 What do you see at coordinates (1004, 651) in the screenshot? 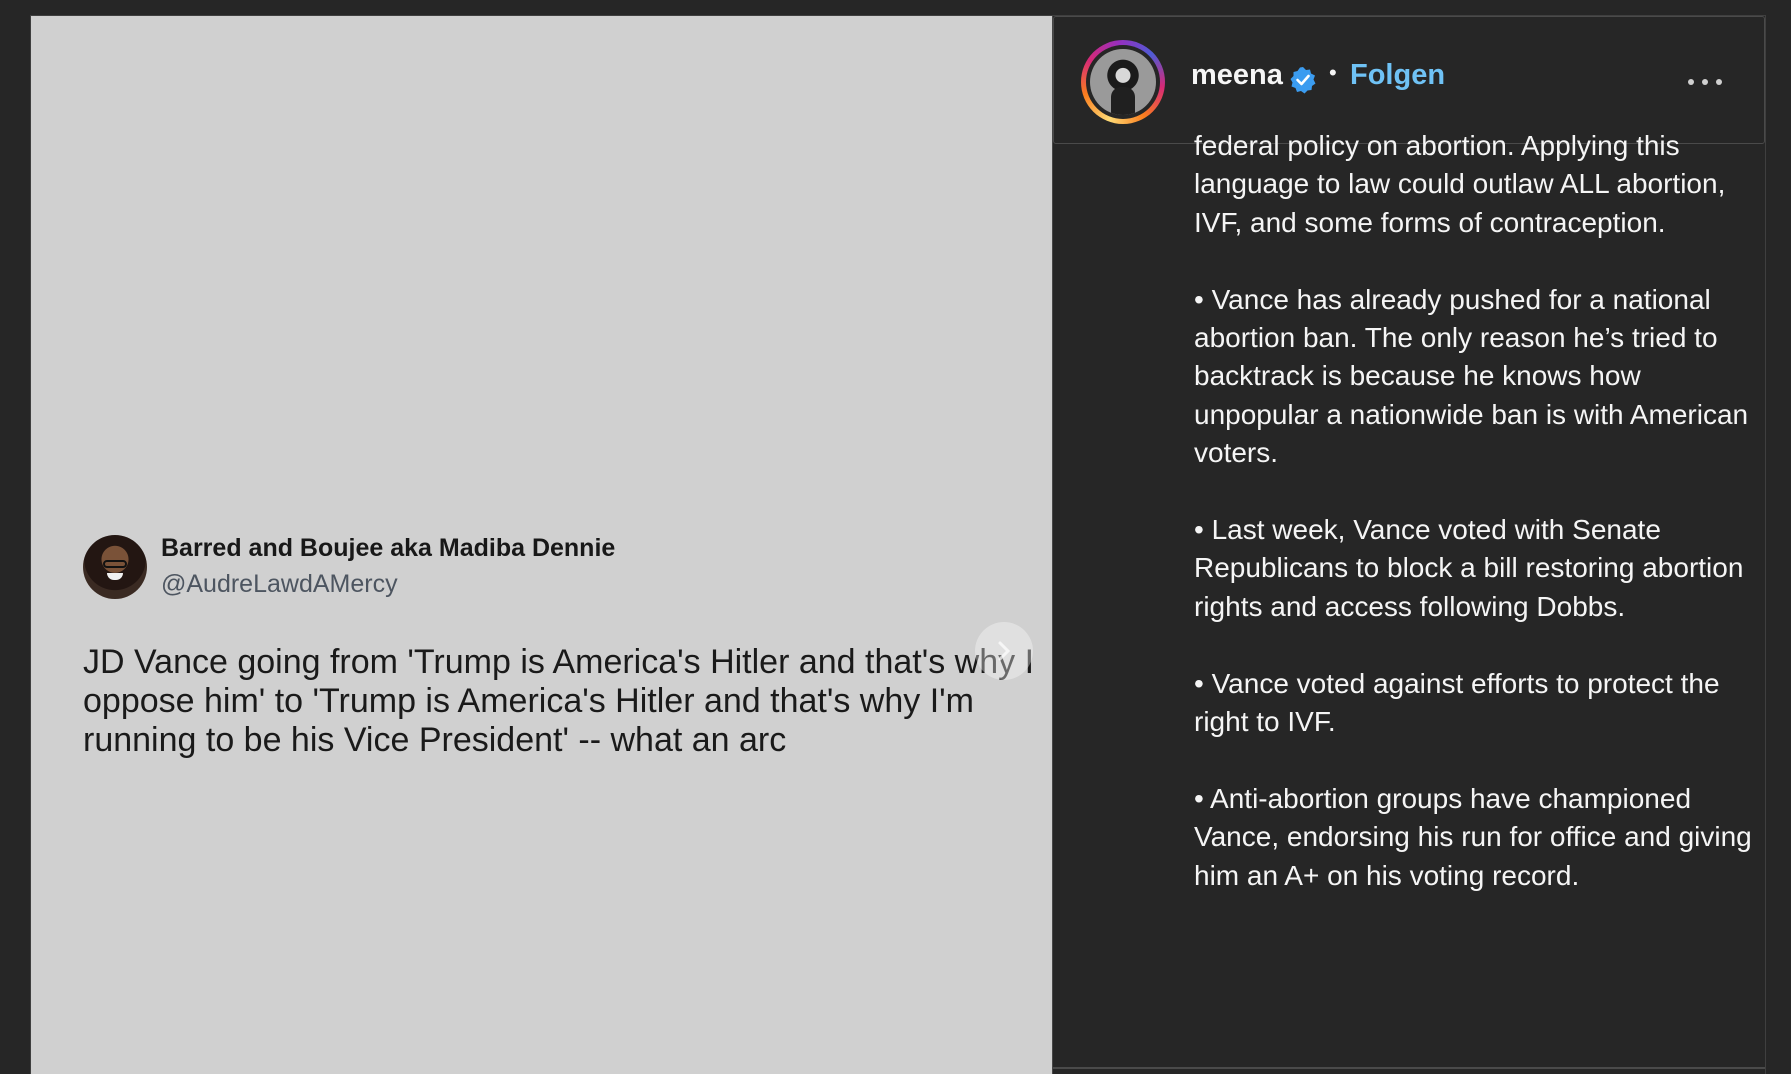
I see `next-slide-button` at bounding box center [1004, 651].